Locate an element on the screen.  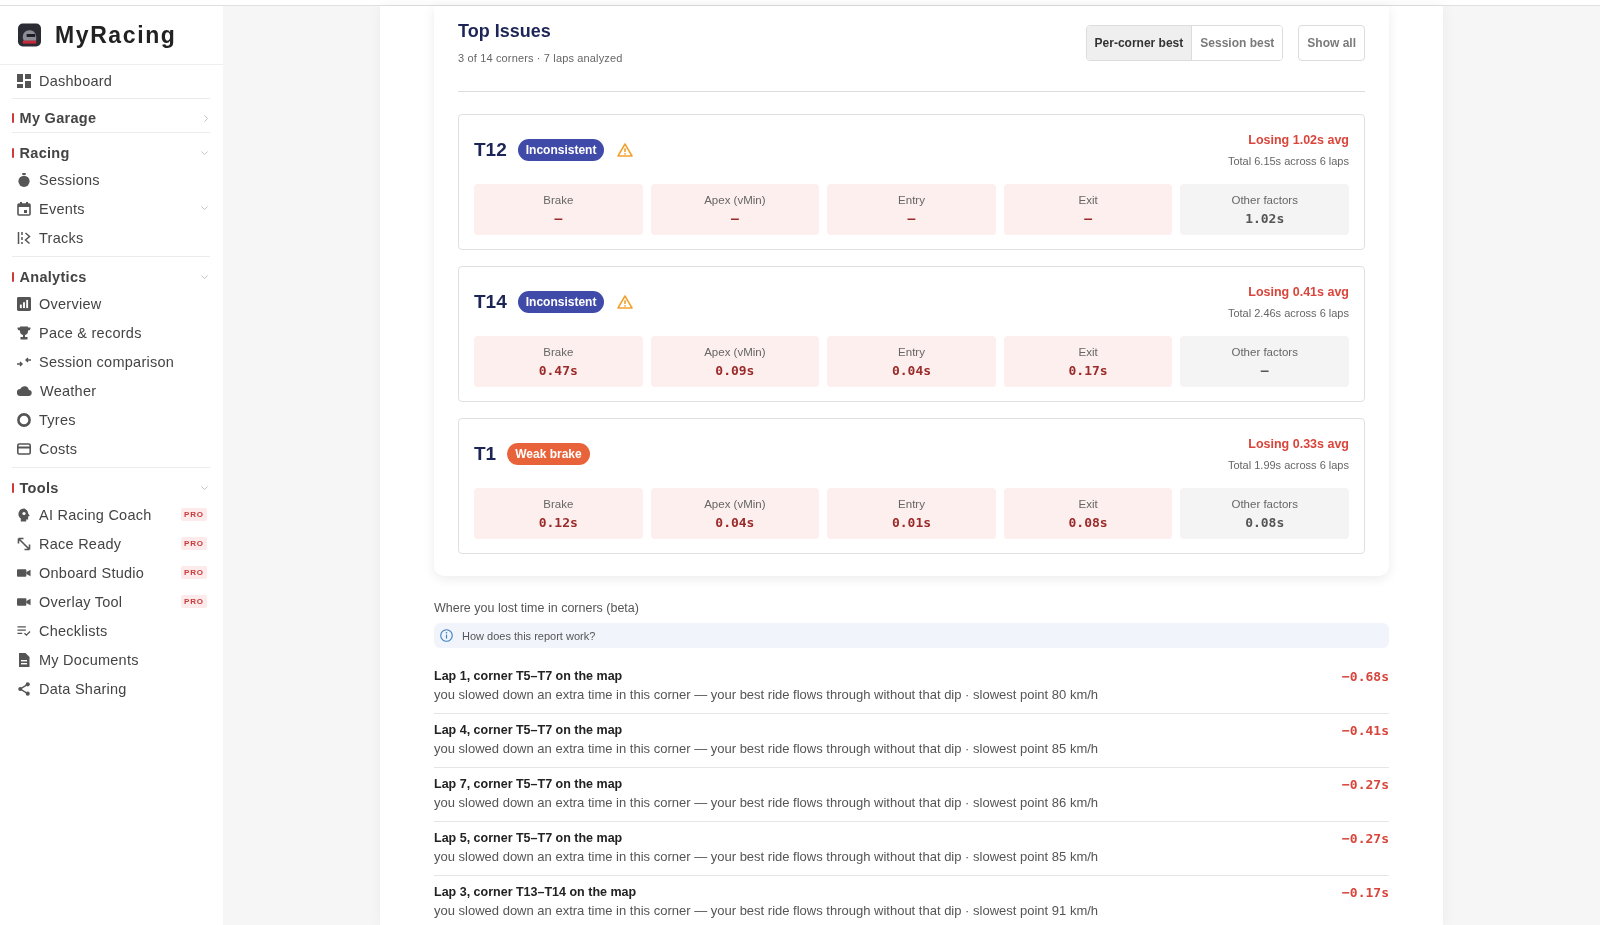
nav-group-header: My Garage is located at coordinates (111, 118).